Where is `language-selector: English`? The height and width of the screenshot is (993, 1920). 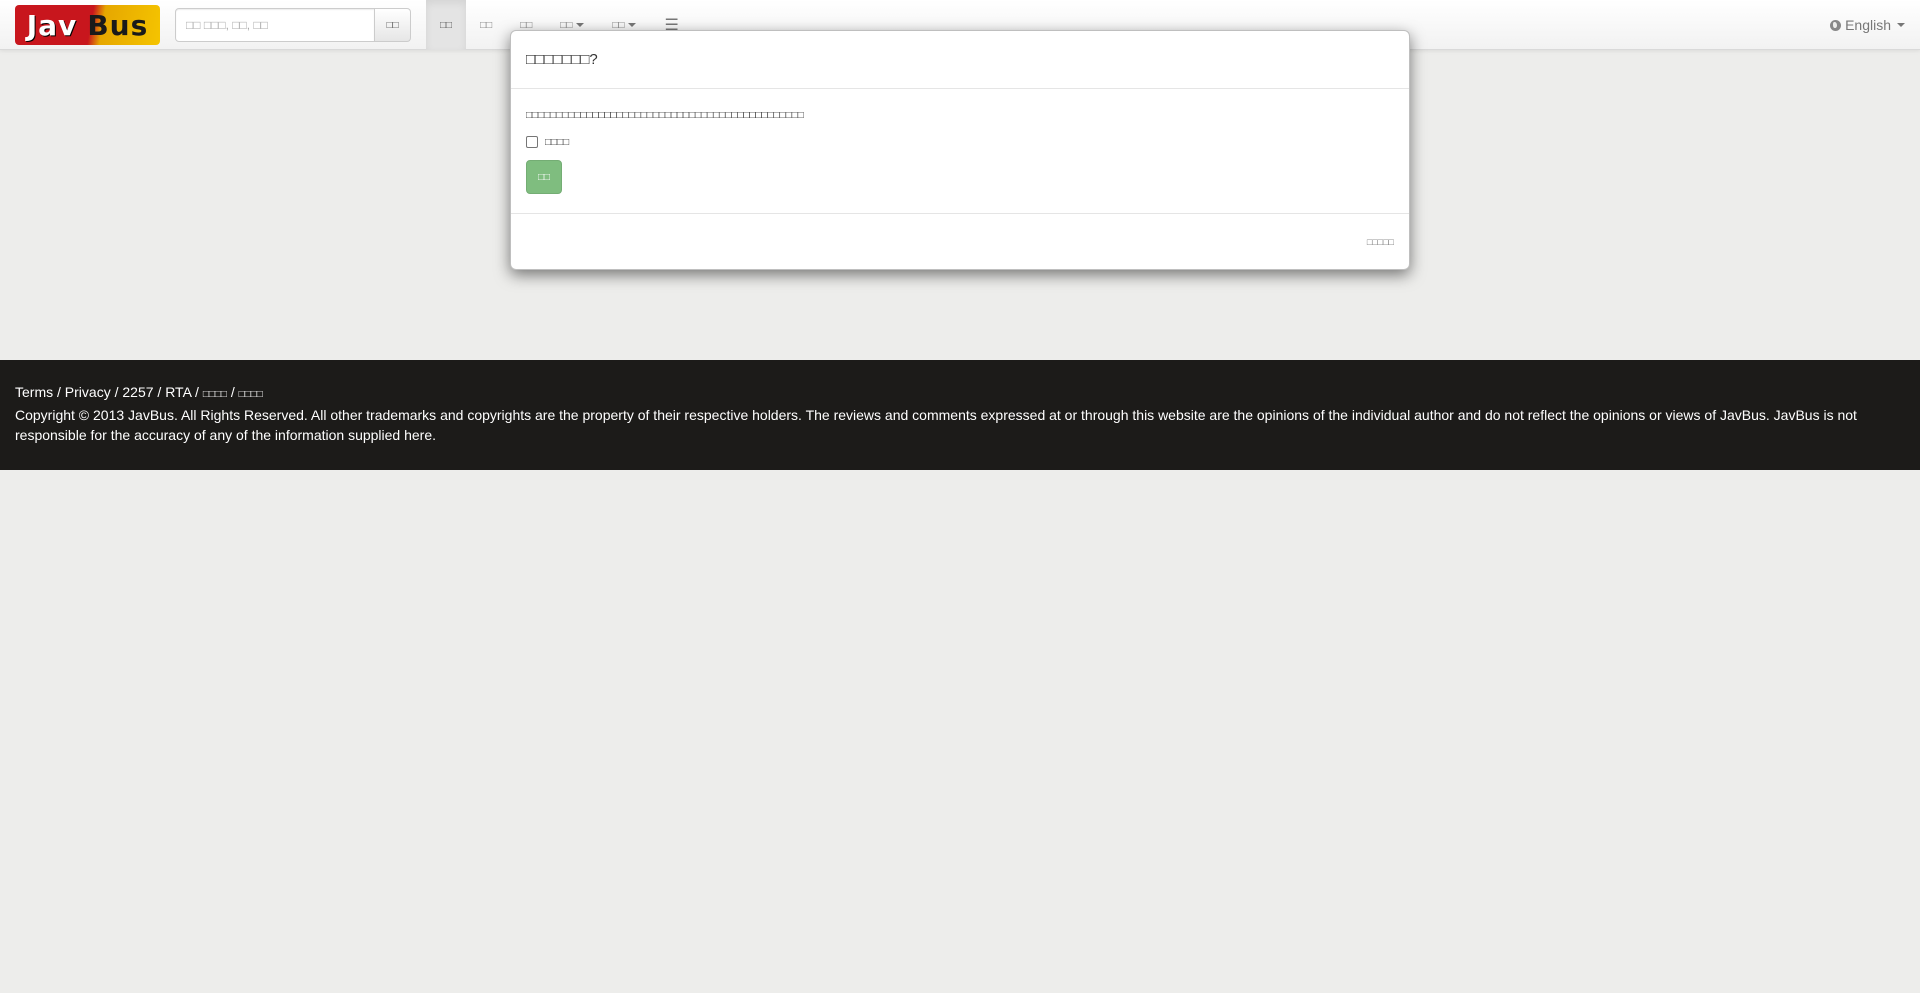 language-selector: English is located at coordinates (1867, 25).